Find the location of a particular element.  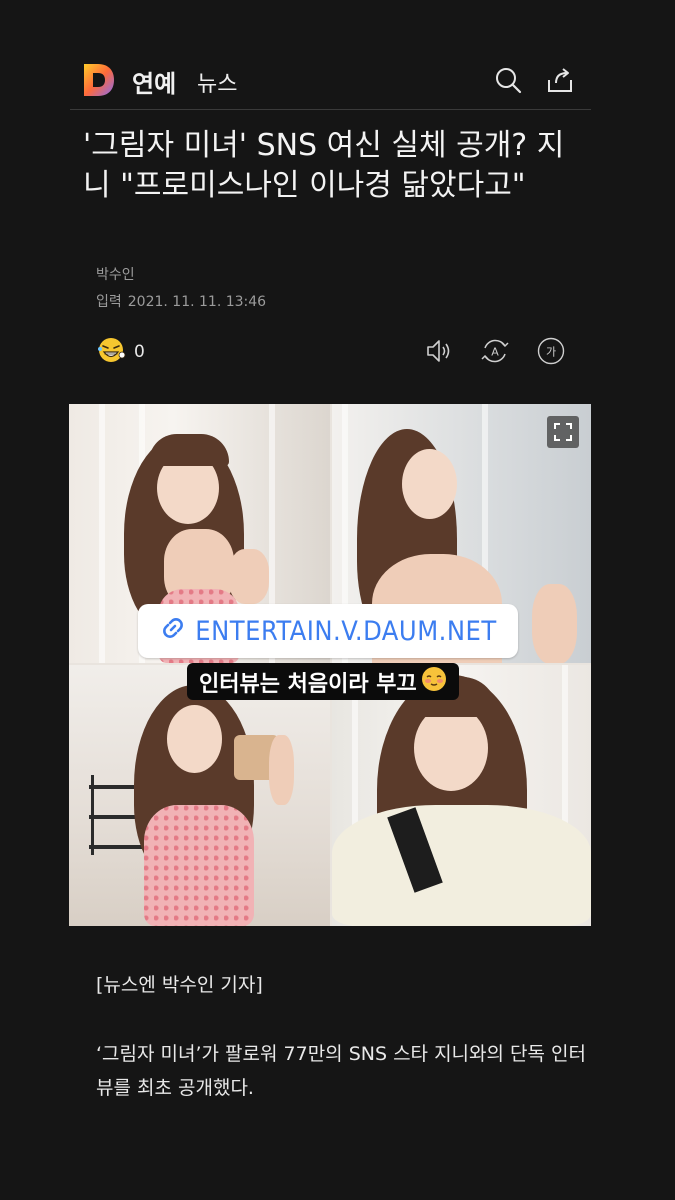

link-text: ENTERTAIN.V.DAUM.NET is located at coordinates (346, 631).